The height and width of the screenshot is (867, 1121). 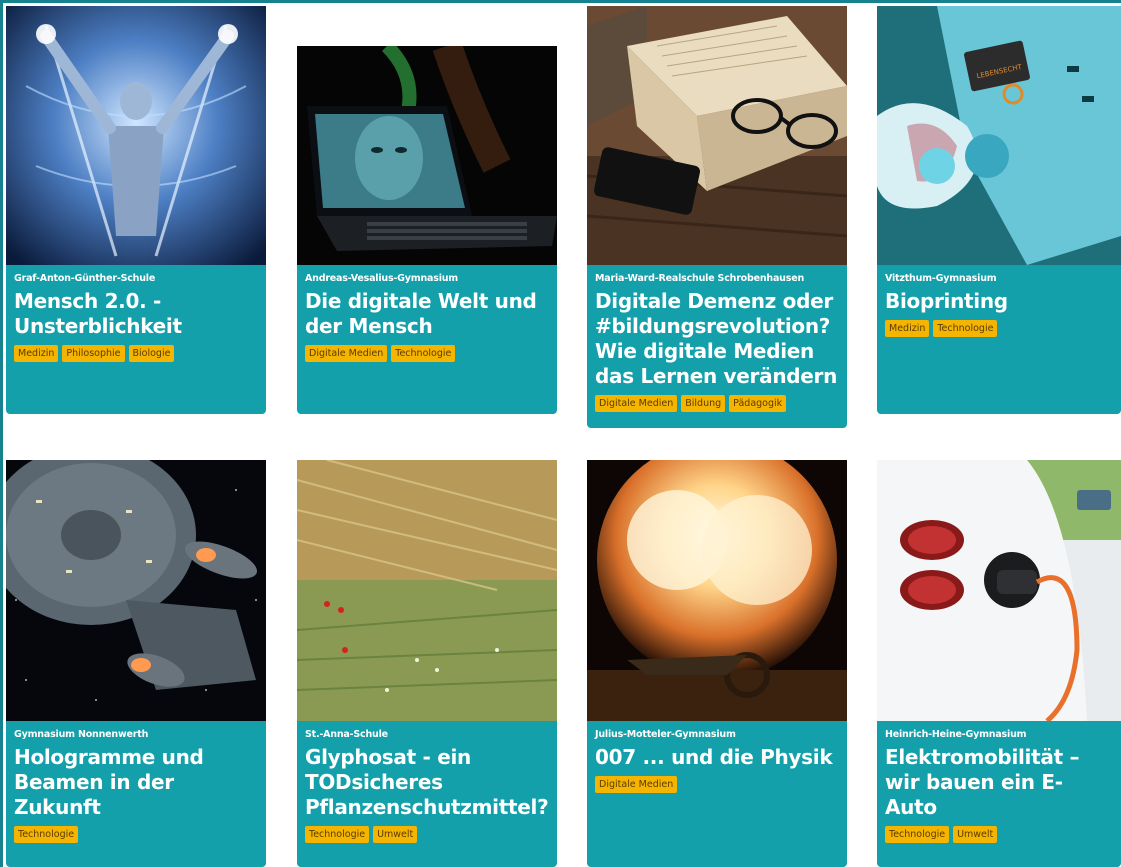 I want to click on tag-list: Medizin Technologie, so click(x=999, y=328).